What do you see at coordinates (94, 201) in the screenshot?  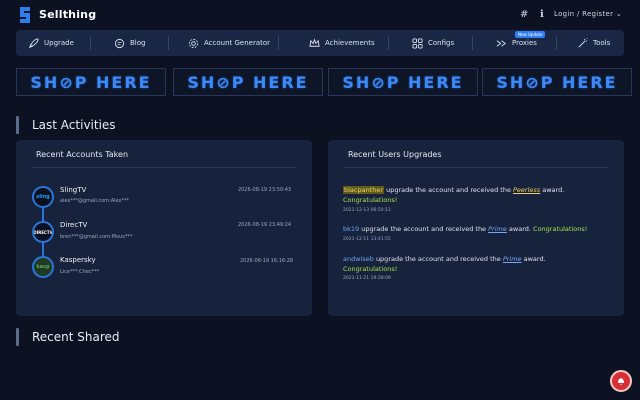 I see `account-credentials: alex***@gmail.com:Alex***` at bounding box center [94, 201].